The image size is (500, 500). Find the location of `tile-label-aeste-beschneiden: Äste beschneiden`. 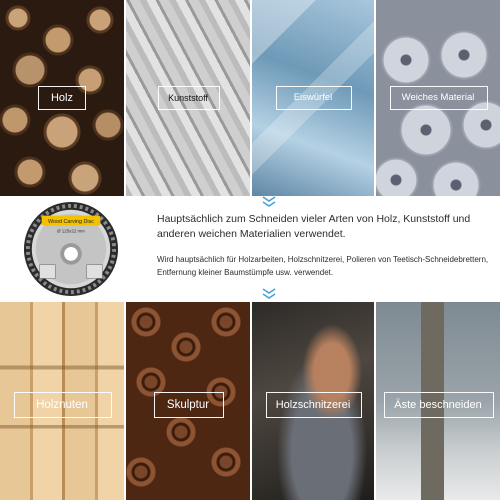

tile-label-aeste-beschneiden: Äste beschneiden is located at coordinates (438, 405).